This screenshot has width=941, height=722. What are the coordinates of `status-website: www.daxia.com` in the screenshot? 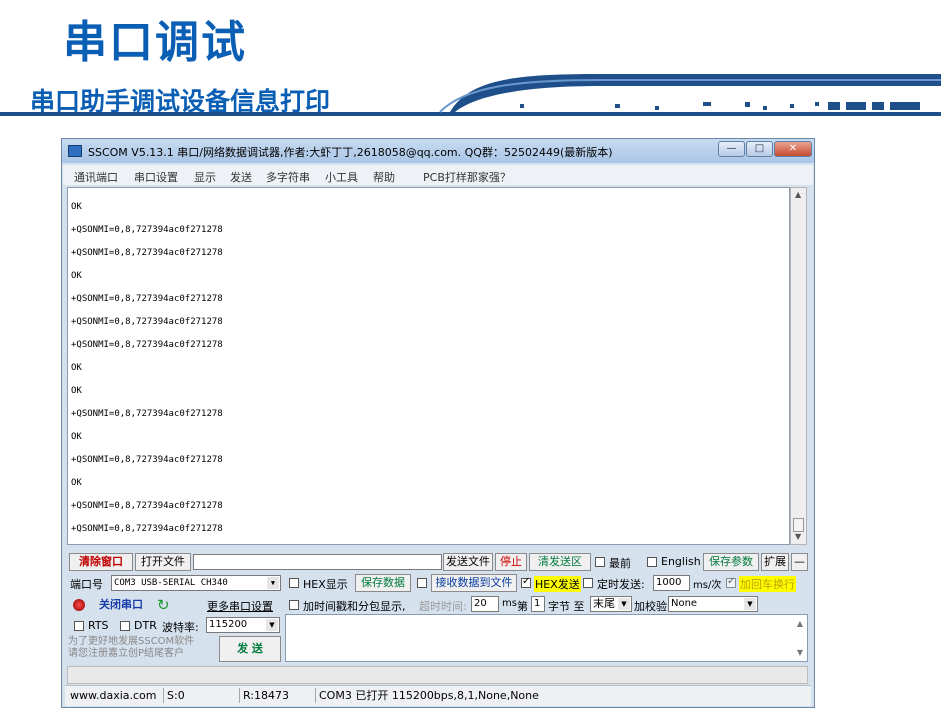 It's located at (112, 695).